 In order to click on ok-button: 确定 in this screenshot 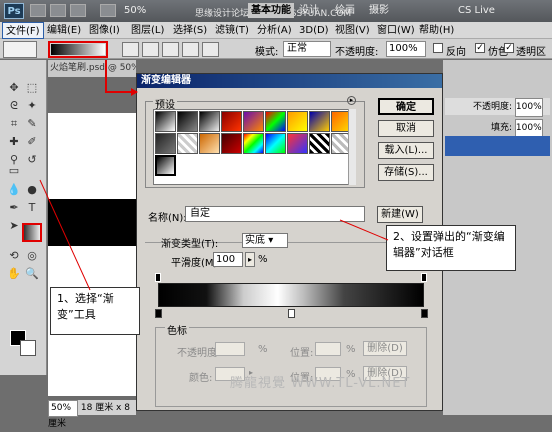, I will do `click(406, 106)`.